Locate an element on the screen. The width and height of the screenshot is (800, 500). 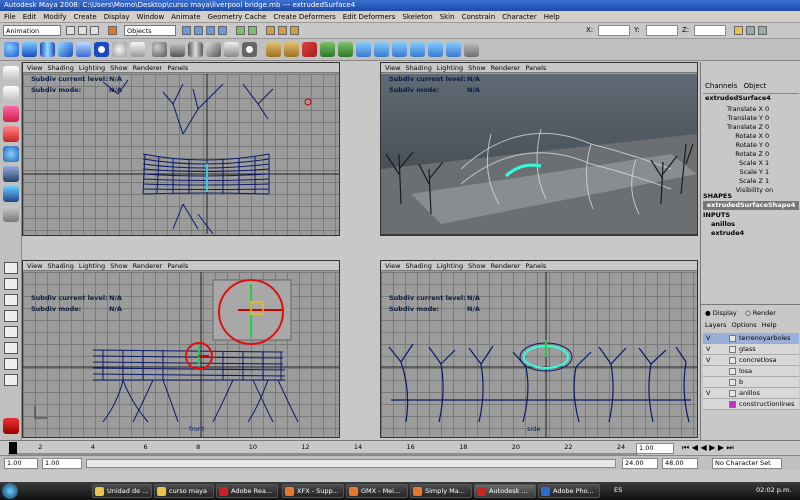
rebuild-surface-icon is located at coordinates (453, 49).